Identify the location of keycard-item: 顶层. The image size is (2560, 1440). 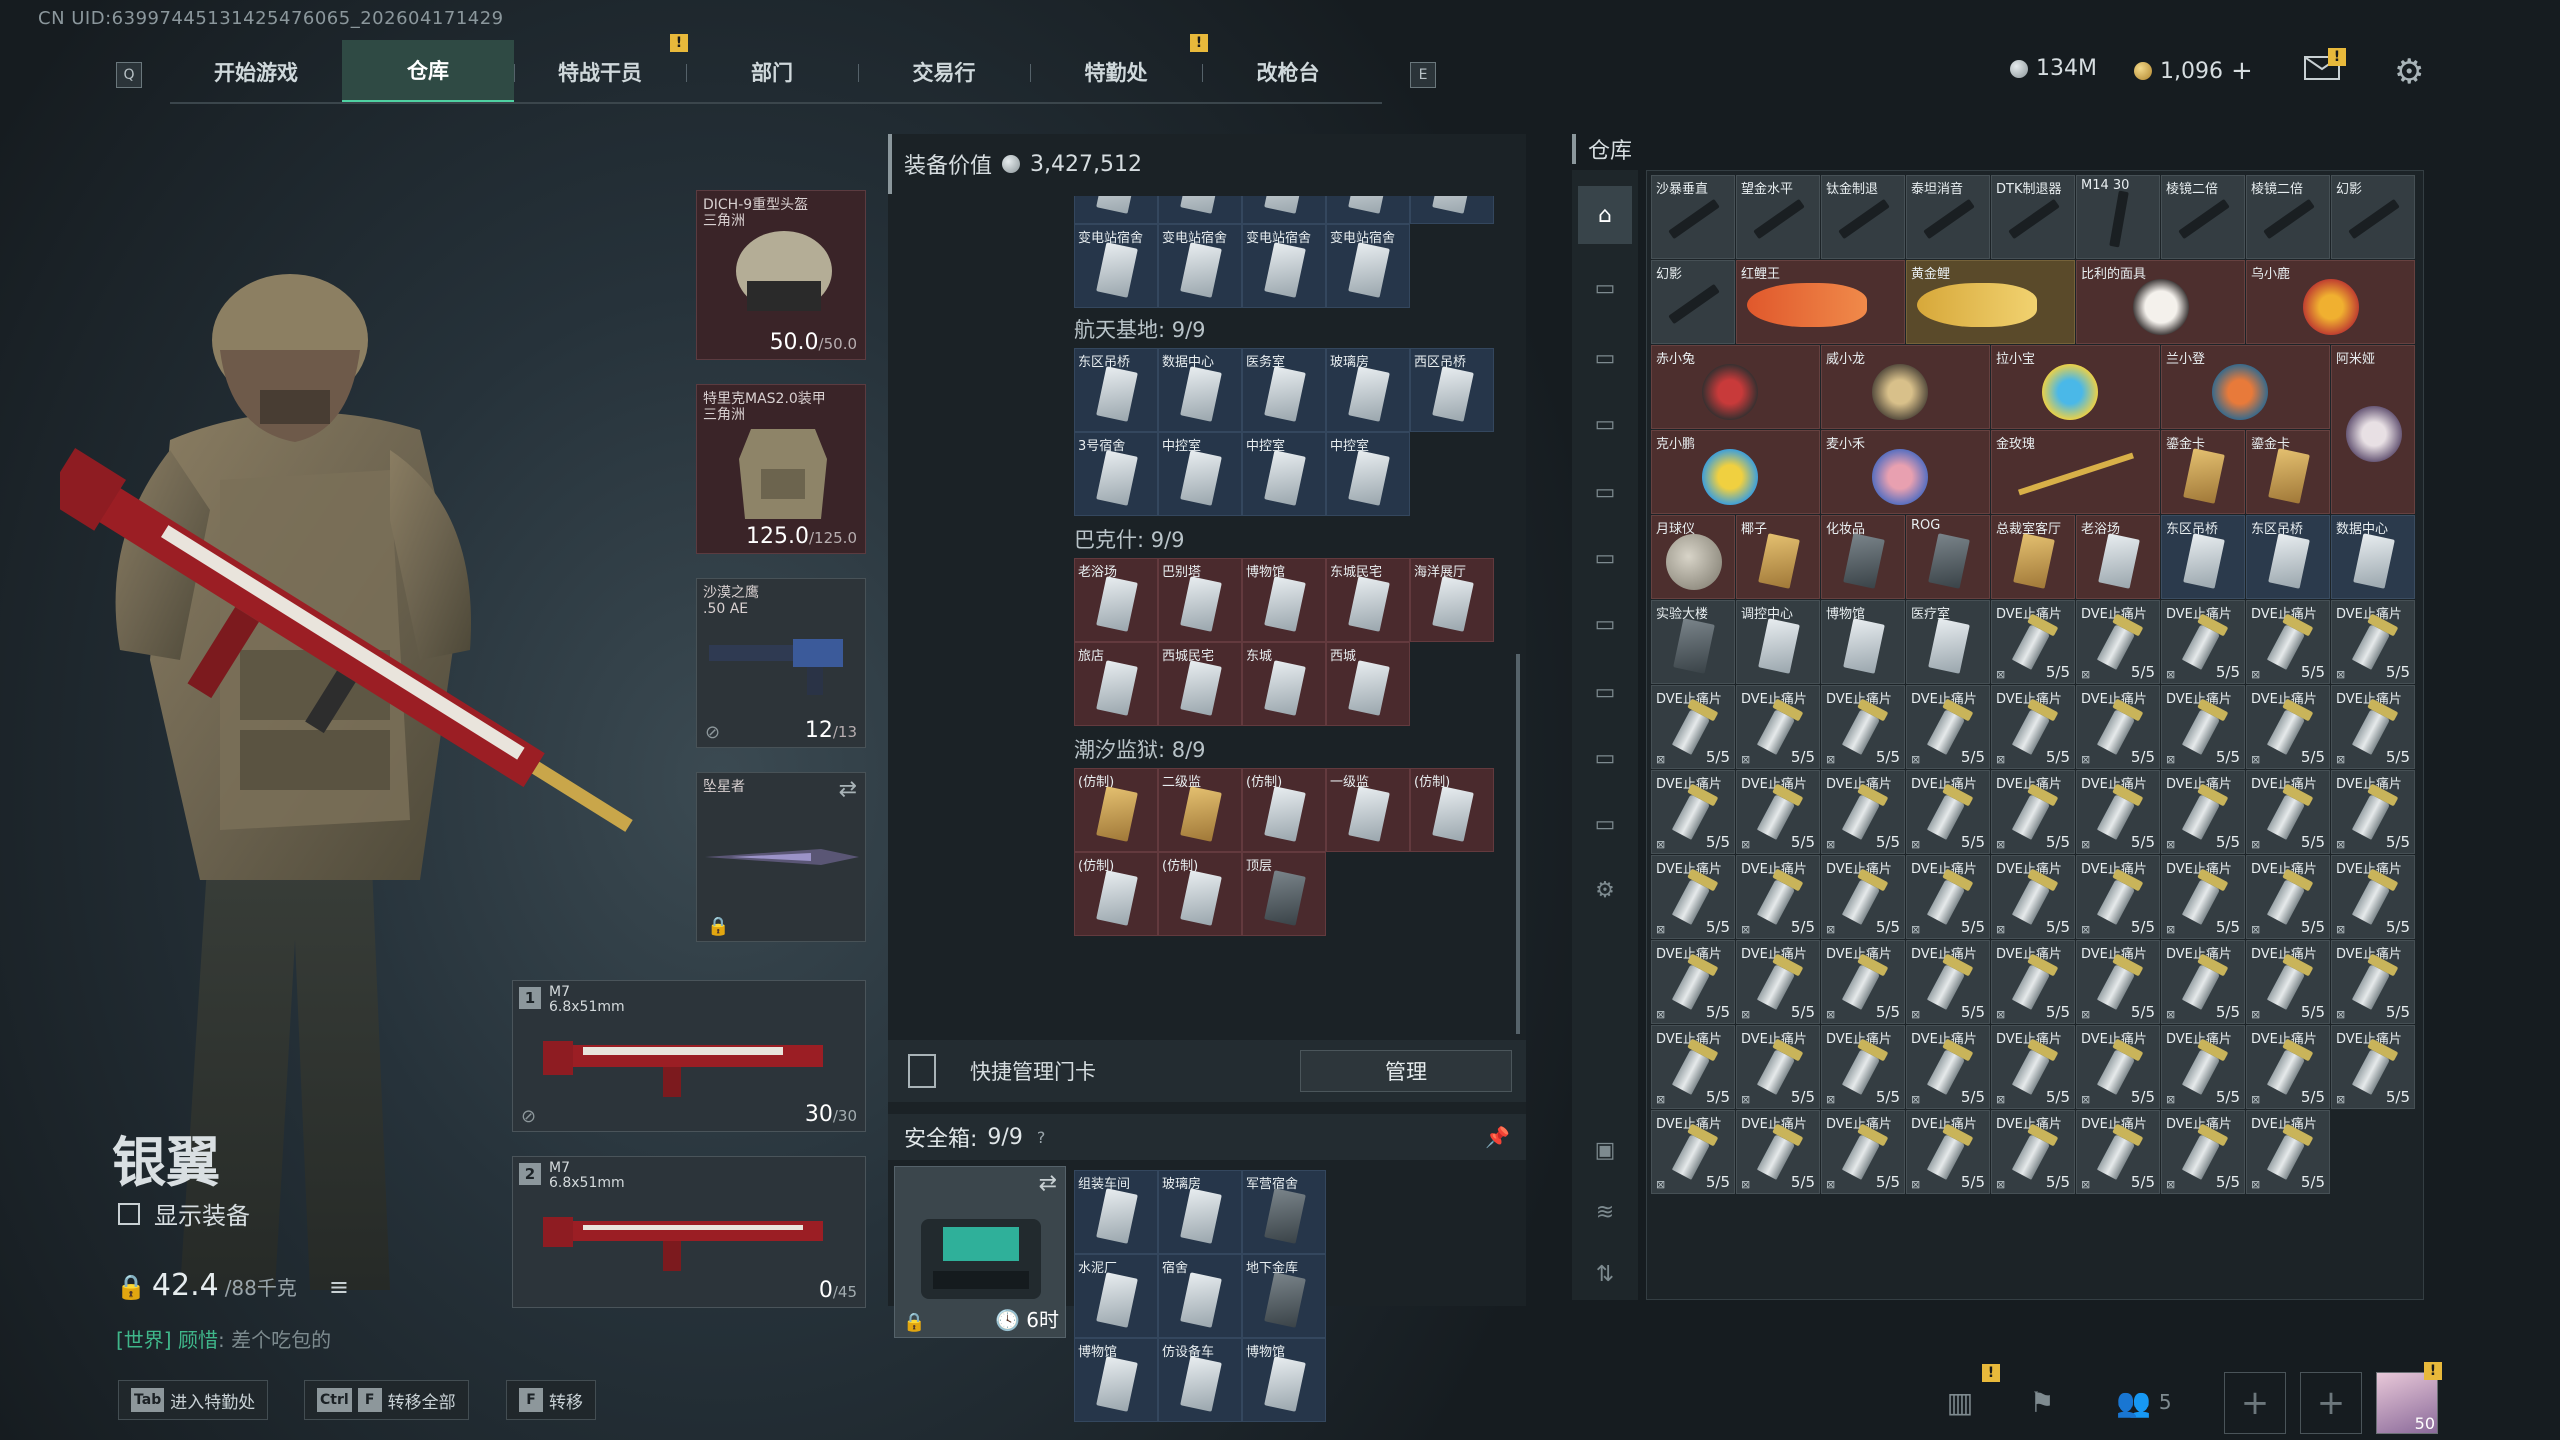
(1284, 894).